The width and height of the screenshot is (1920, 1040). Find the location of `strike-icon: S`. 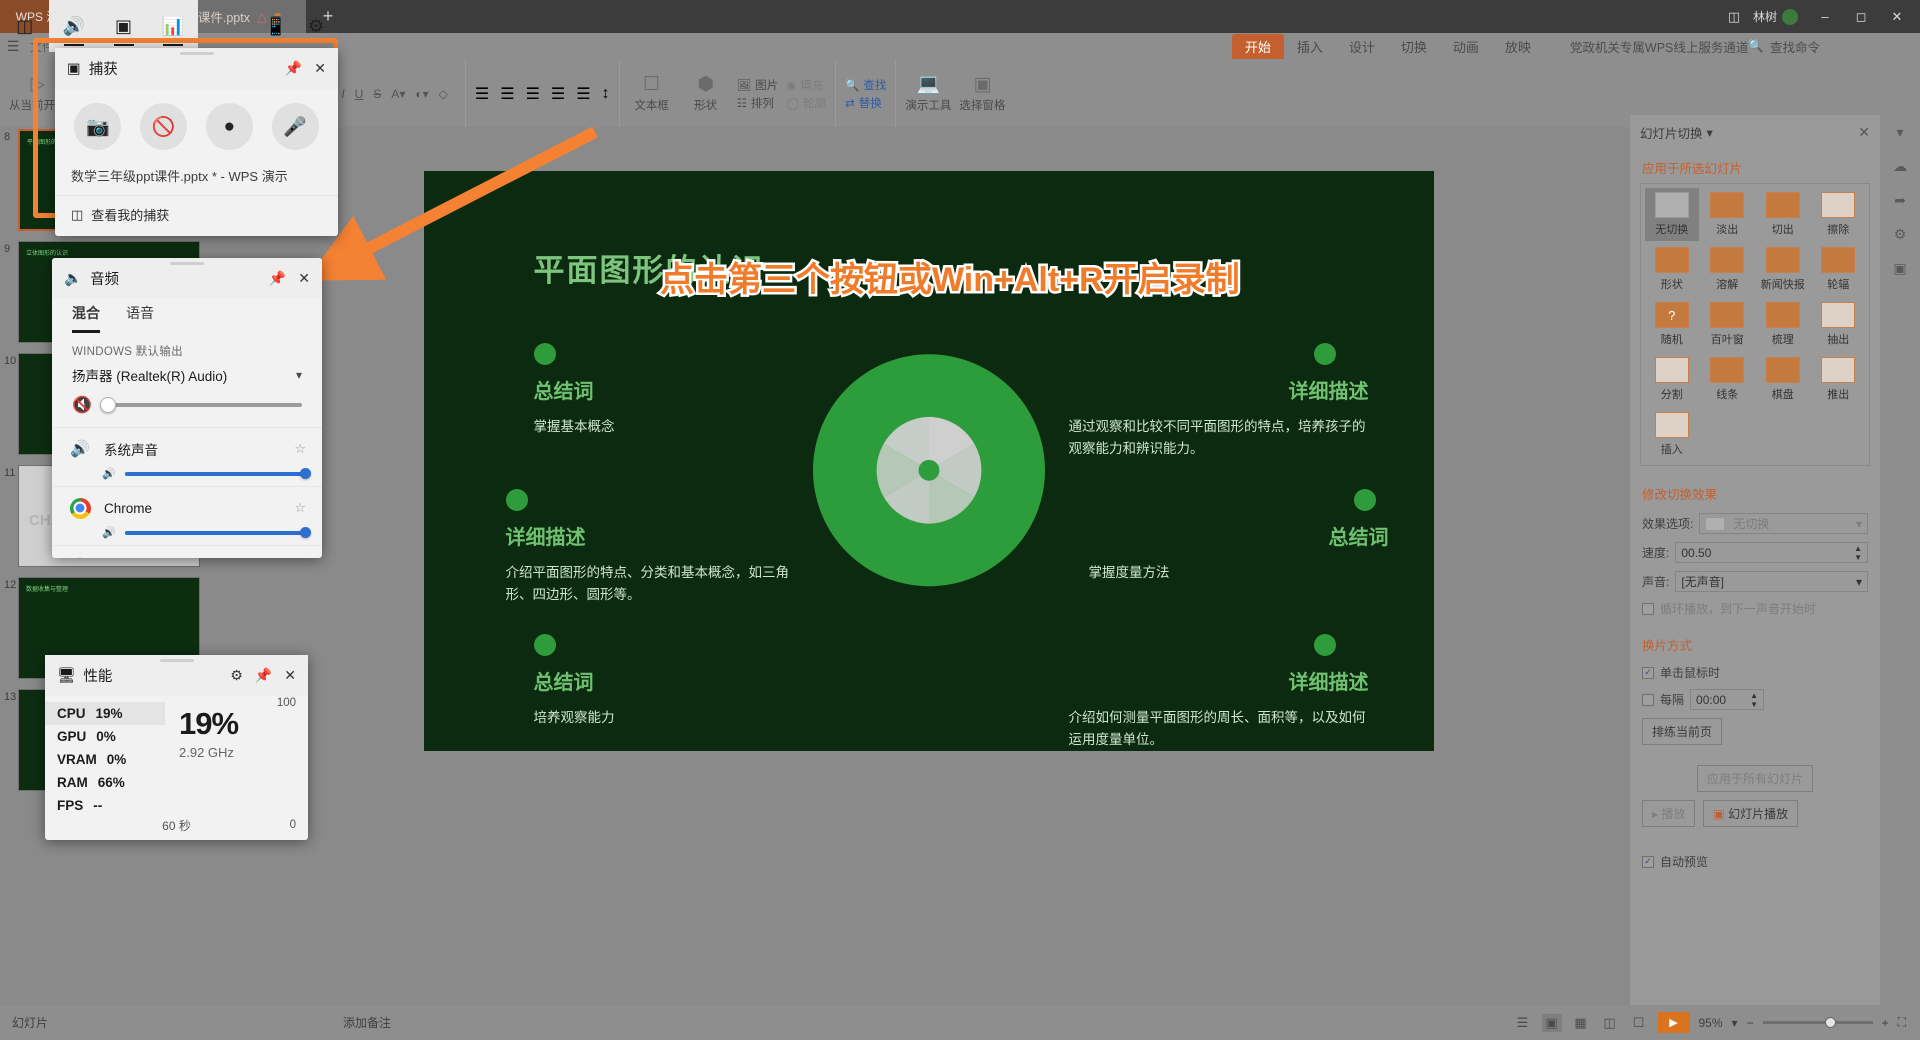

strike-icon: S is located at coordinates (377, 94).